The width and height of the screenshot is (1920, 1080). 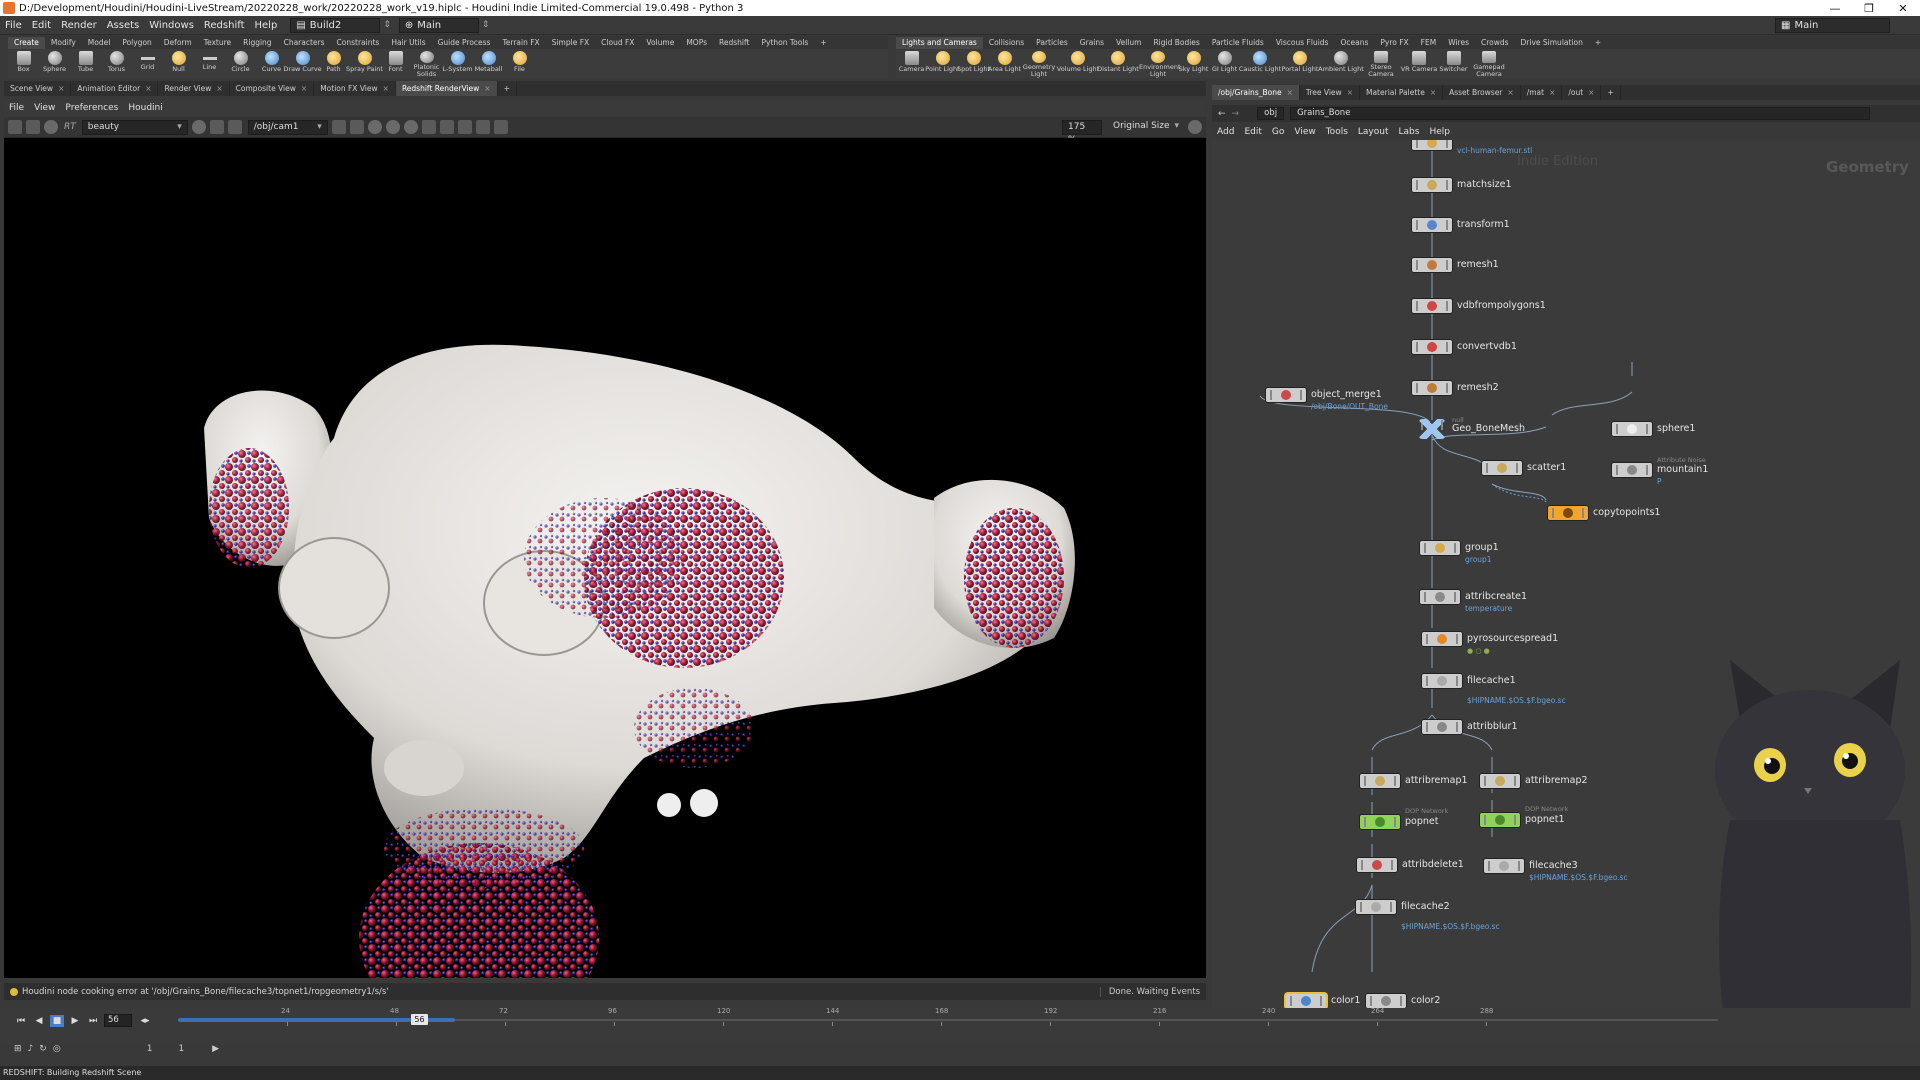 What do you see at coordinates (358, 43) in the screenshot?
I see `shelf-tab: Constraints` at bounding box center [358, 43].